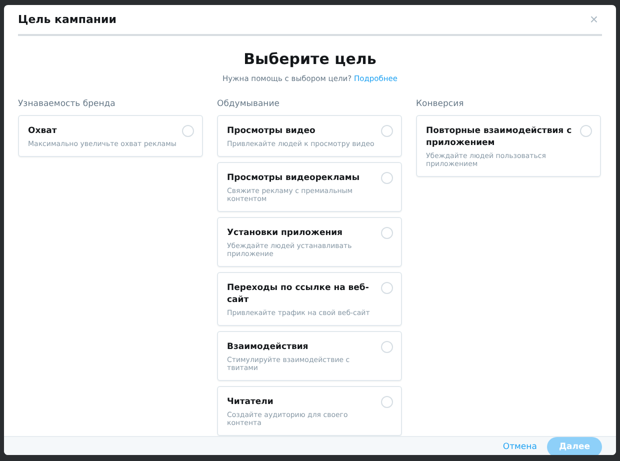 This screenshot has height=461, width=620. Describe the element at coordinates (268, 347) in the screenshot. I see `objective-title: Взаимодействия` at that location.